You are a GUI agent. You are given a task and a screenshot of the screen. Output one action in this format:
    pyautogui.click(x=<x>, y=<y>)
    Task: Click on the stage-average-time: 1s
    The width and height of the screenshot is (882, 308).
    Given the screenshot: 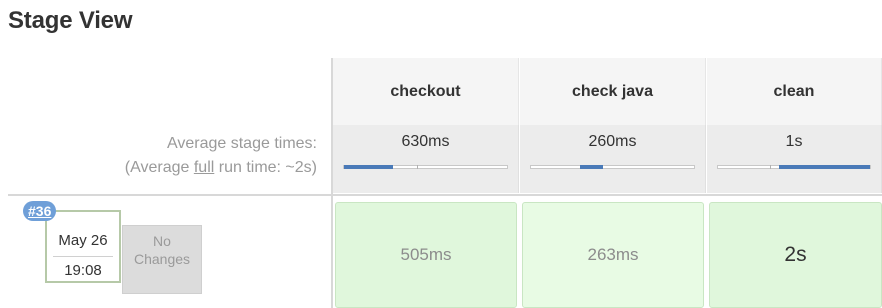 What is the action you would take?
    pyautogui.click(x=794, y=141)
    